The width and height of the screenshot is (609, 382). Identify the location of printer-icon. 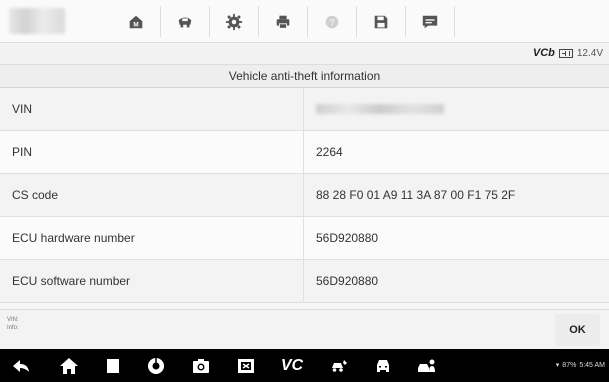
(283, 22).